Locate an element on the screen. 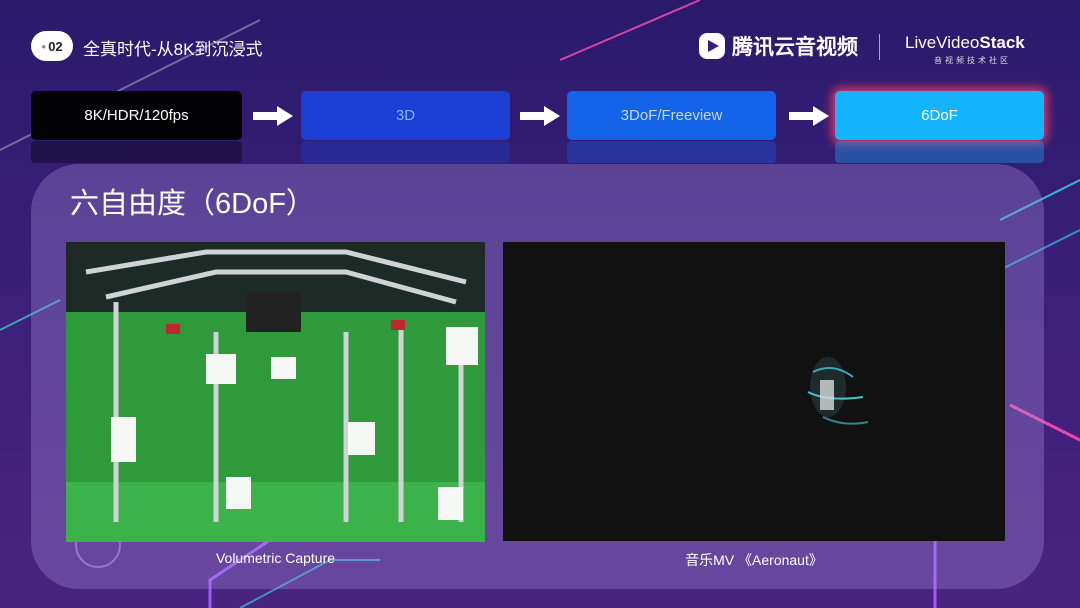 Image resolution: width=1080 pixels, height=608 pixels. tencent-play-logo-icon is located at coordinates (712, 46).